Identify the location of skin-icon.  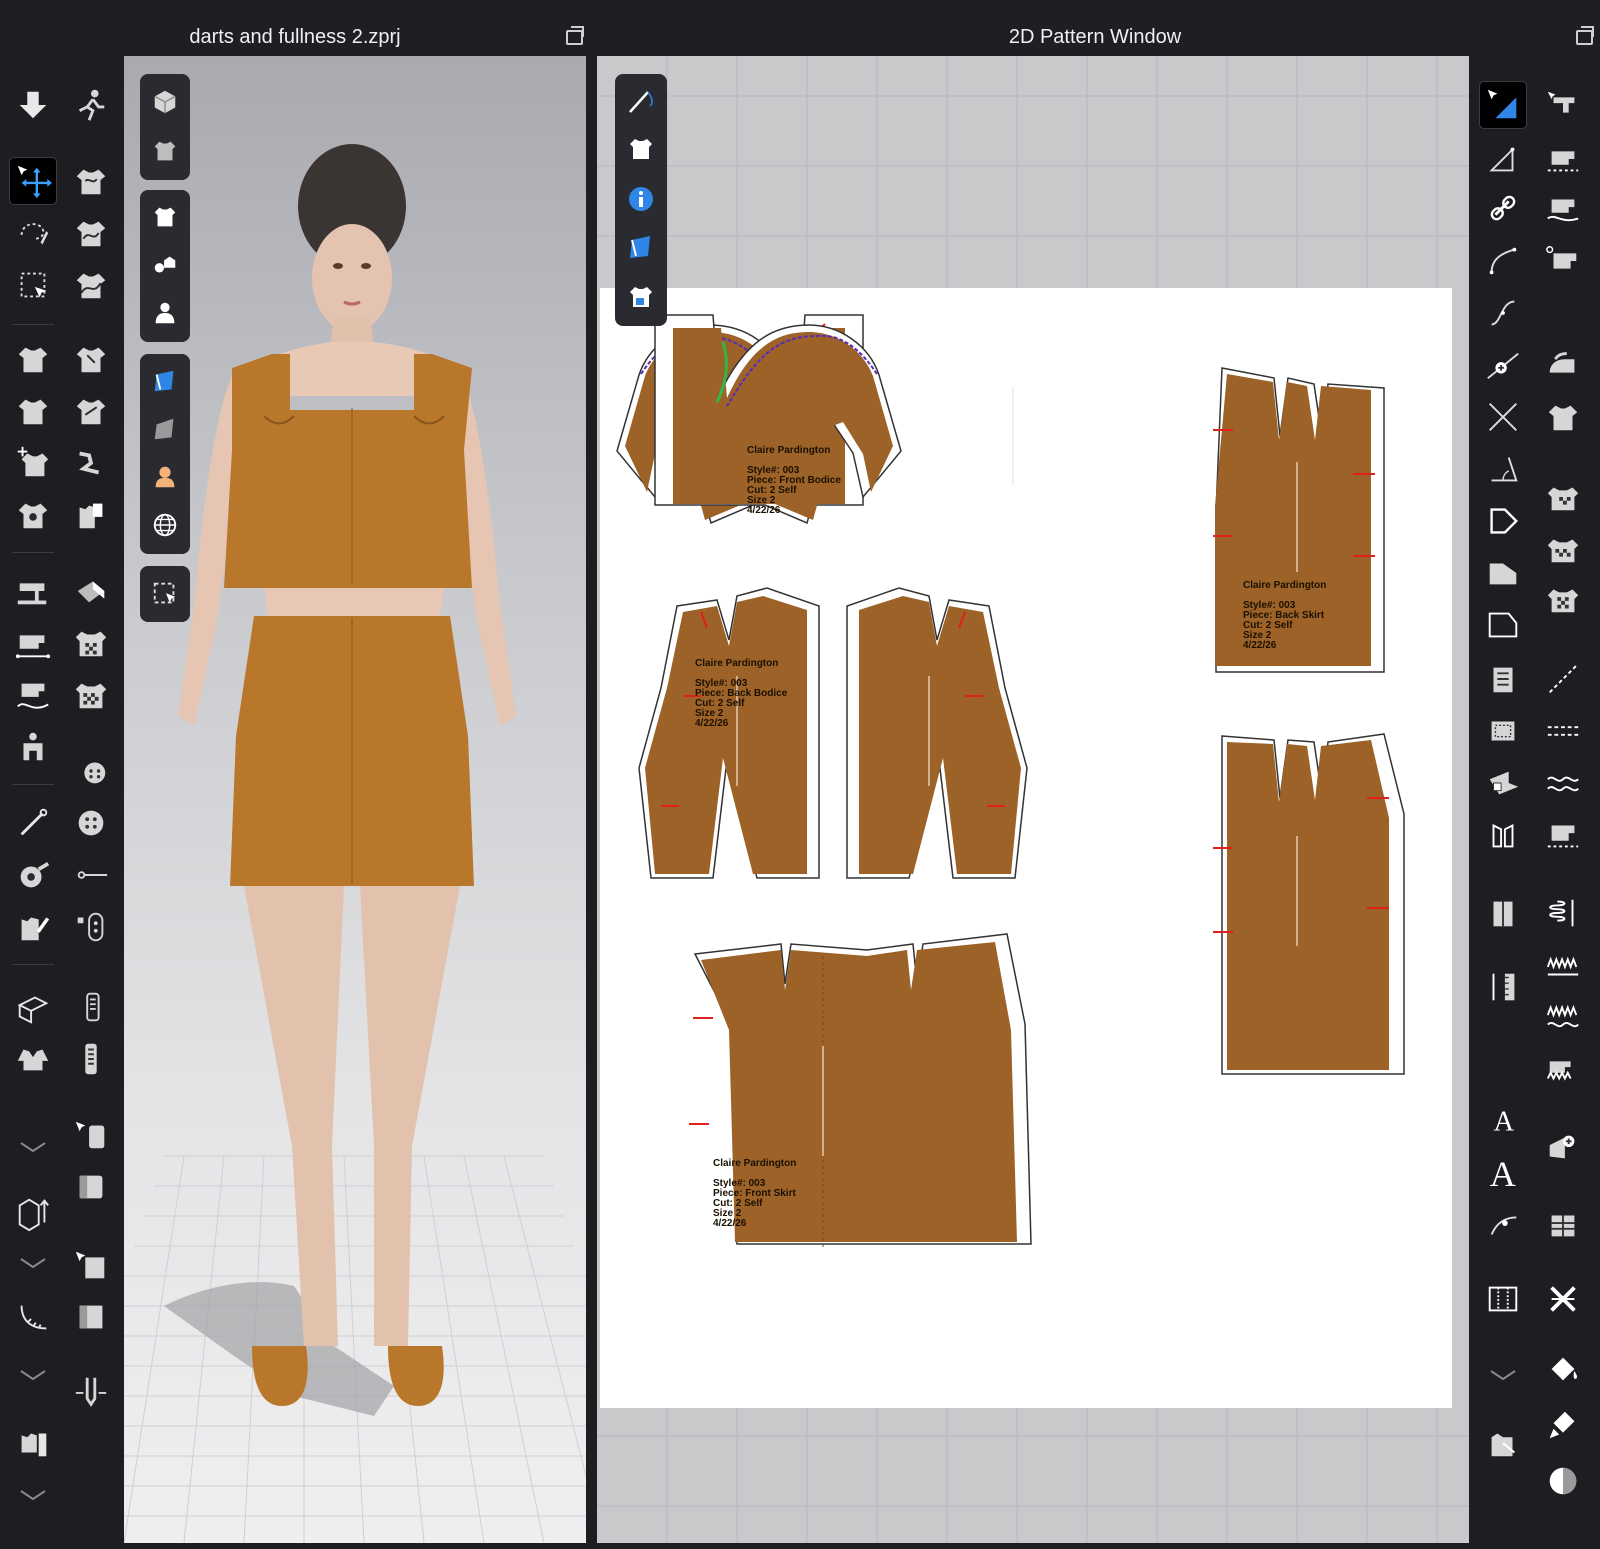
(165, 477).